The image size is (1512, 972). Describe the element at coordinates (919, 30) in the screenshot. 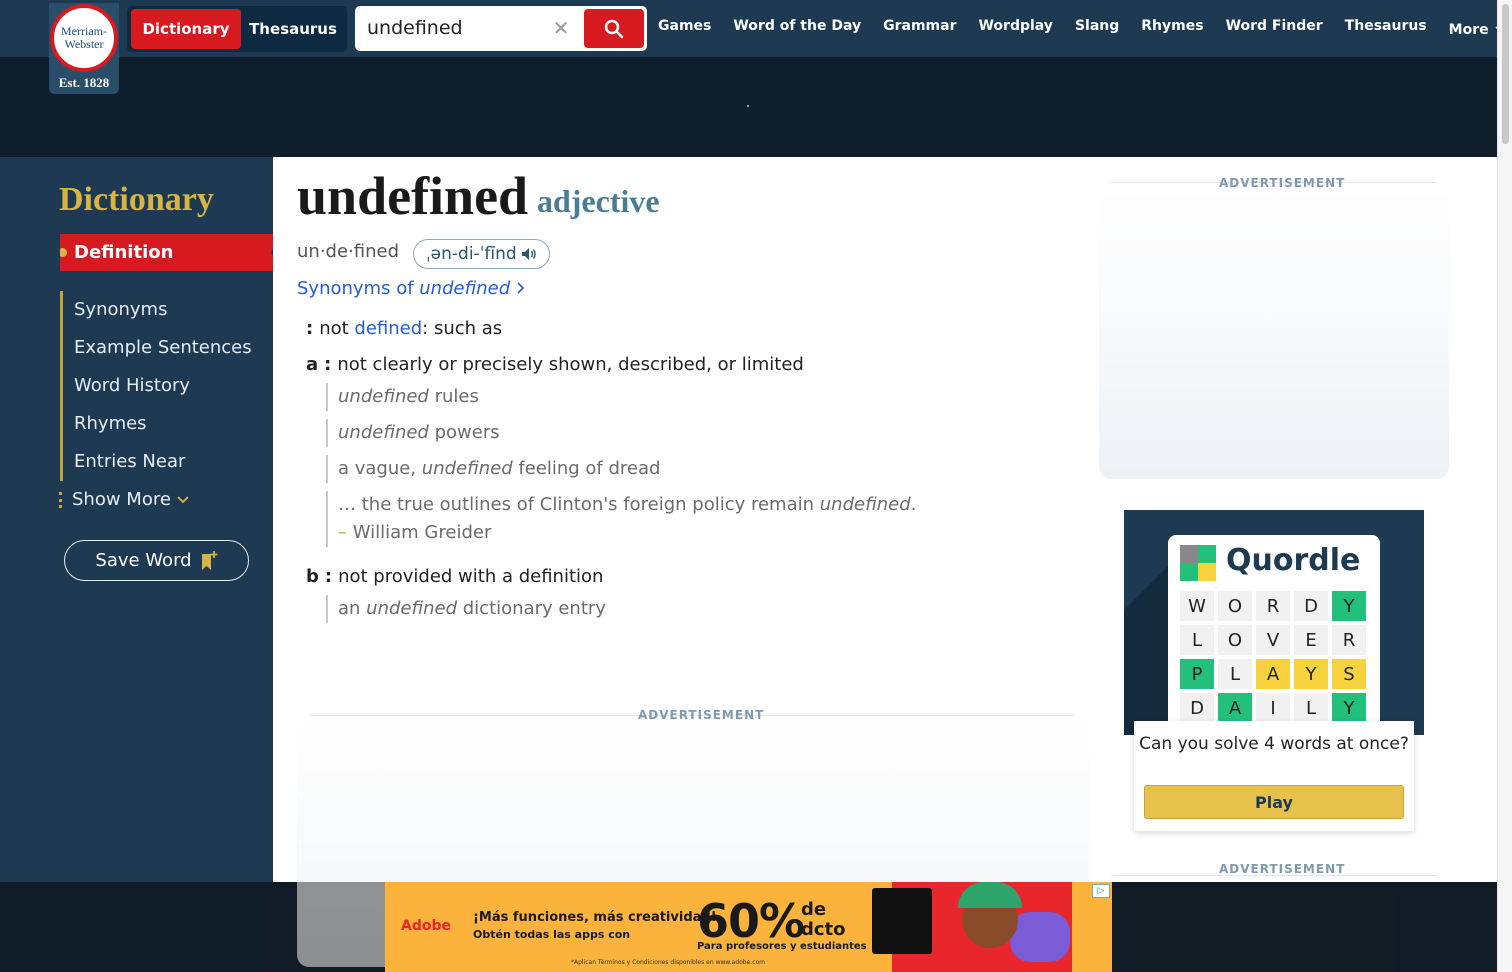

I see `nav-grammar: Grammar` at that location.